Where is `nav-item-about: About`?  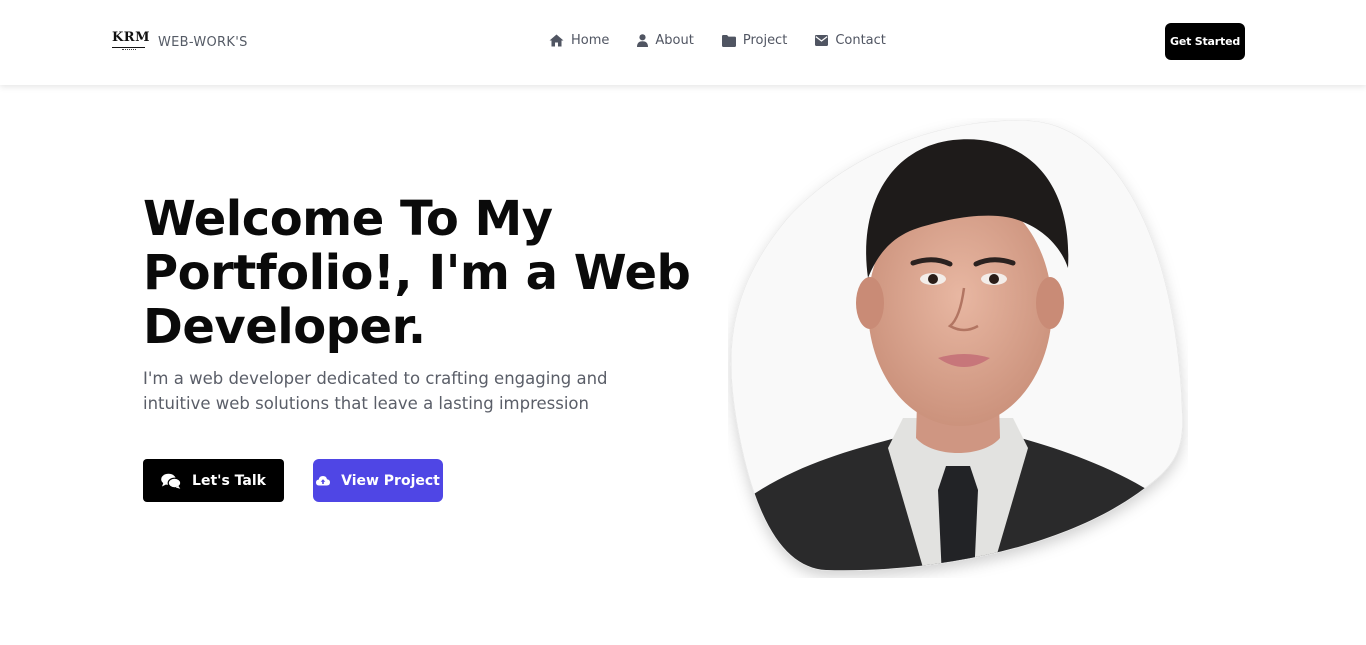
nav-item-about: About is located at coordinates (665, 40).